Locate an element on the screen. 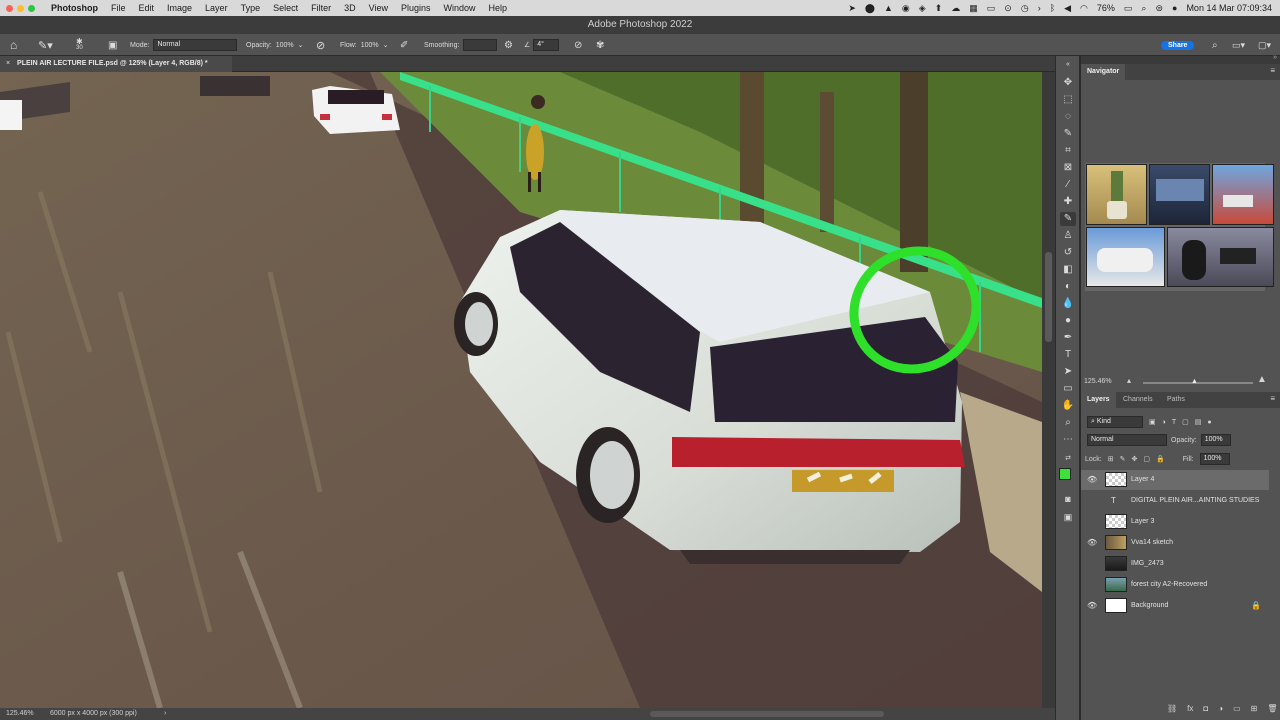 This screenshot has height=720, width=1280. fx-icon: fx is located at coordinates (1190, 708).